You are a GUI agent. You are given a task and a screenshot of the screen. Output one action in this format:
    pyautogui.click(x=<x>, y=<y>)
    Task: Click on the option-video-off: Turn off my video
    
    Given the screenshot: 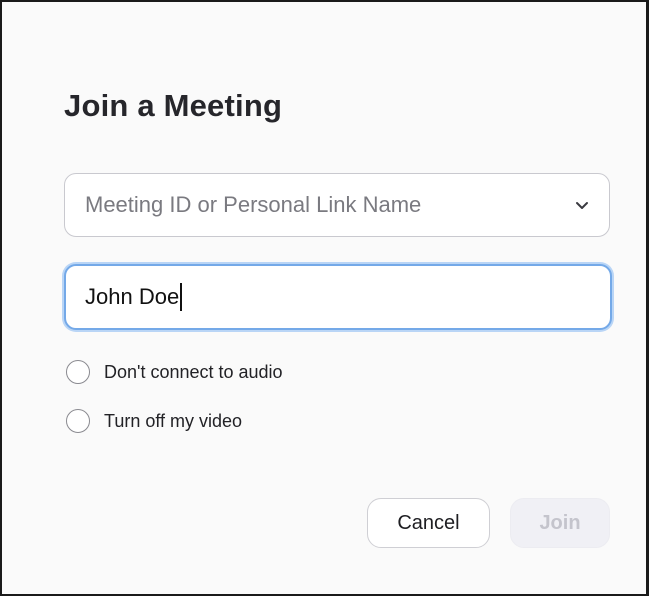 What is the action you would take?
    pyautogui.click(x=154, y=421)
    